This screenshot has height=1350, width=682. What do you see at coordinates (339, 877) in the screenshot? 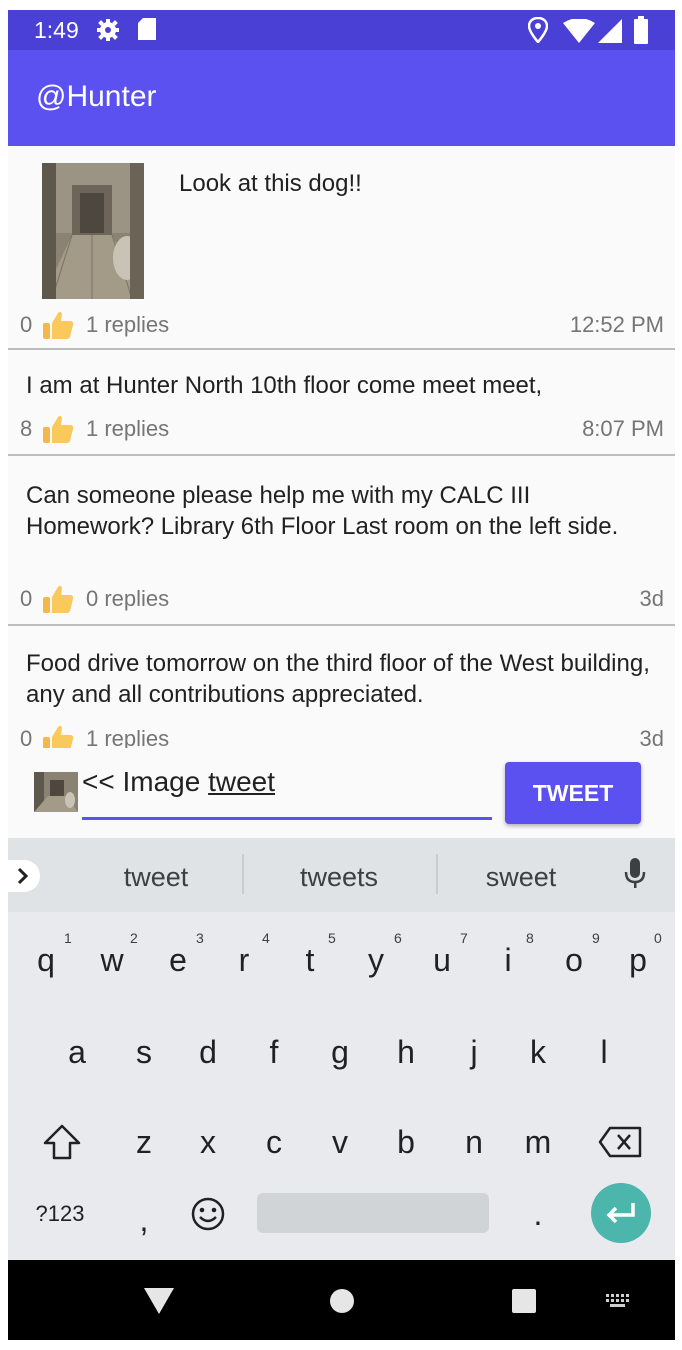
I see `suggestion-item: tweets` at bounding box center [339, 877].